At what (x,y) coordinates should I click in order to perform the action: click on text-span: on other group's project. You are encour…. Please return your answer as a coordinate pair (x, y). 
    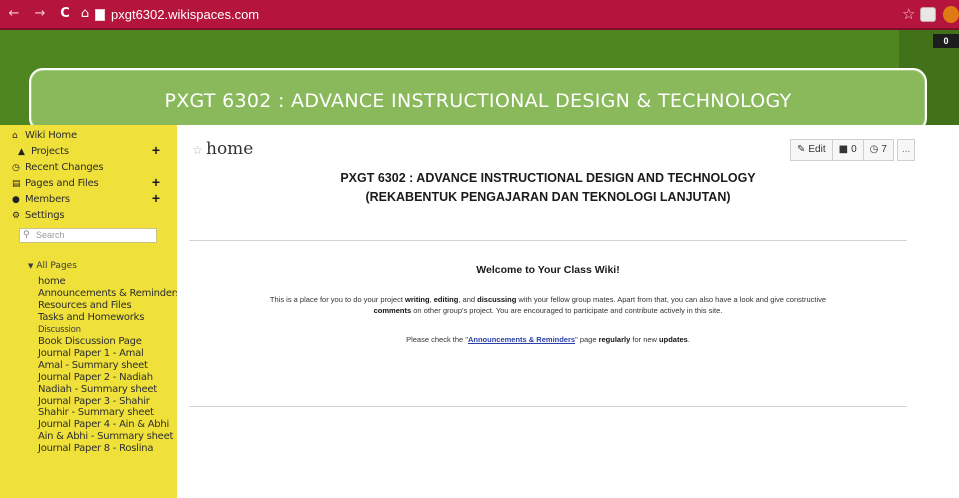
    Looking at the image, I should click on (567, 310).